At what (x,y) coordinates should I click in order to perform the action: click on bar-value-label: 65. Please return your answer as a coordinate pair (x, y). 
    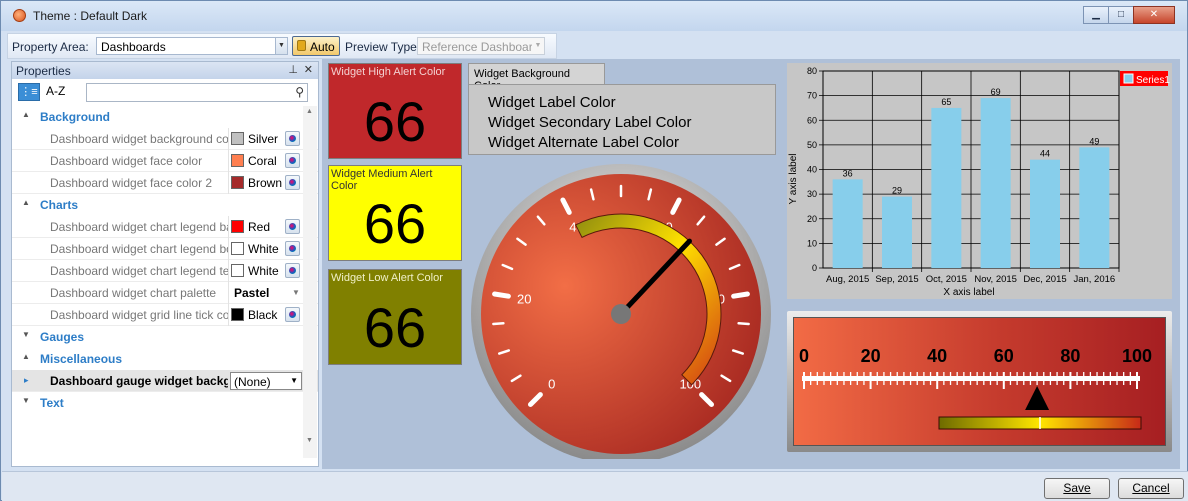
    Looking at the image, I should click on (946, 102).